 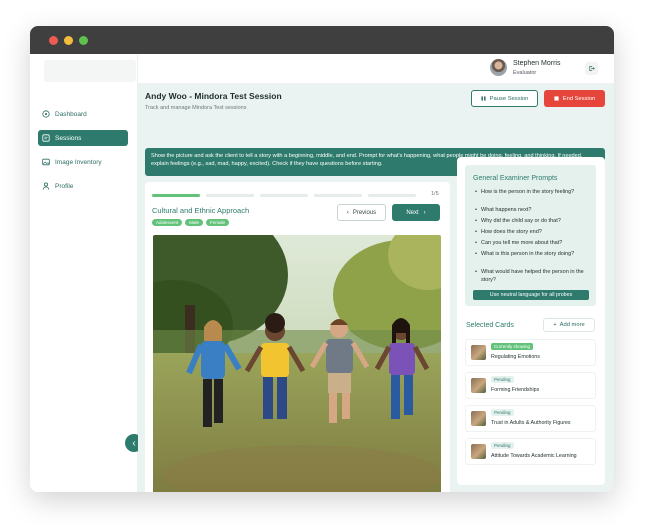 I want to click on progress-count: 1/5, so click(x=435, y=194).